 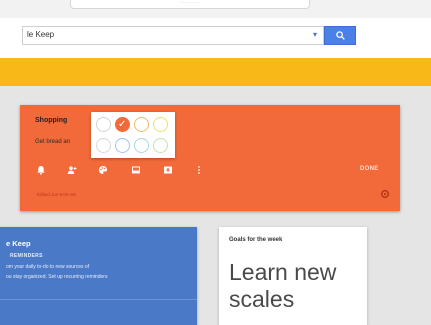 What do you see at coordinates (51, 120) in the screenshot?
I see `note-title: Shopping` at bounding box center [51, 120].